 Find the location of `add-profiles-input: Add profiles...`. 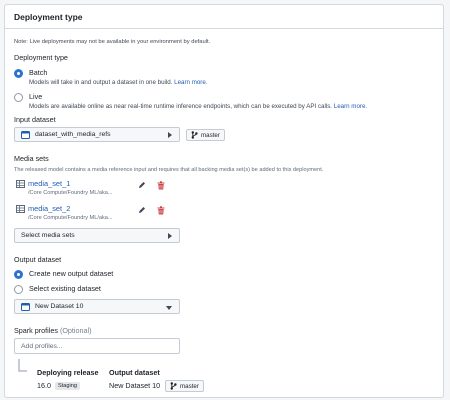

add-profiles-input: Add profiles... is located at coordinates (97, 346).